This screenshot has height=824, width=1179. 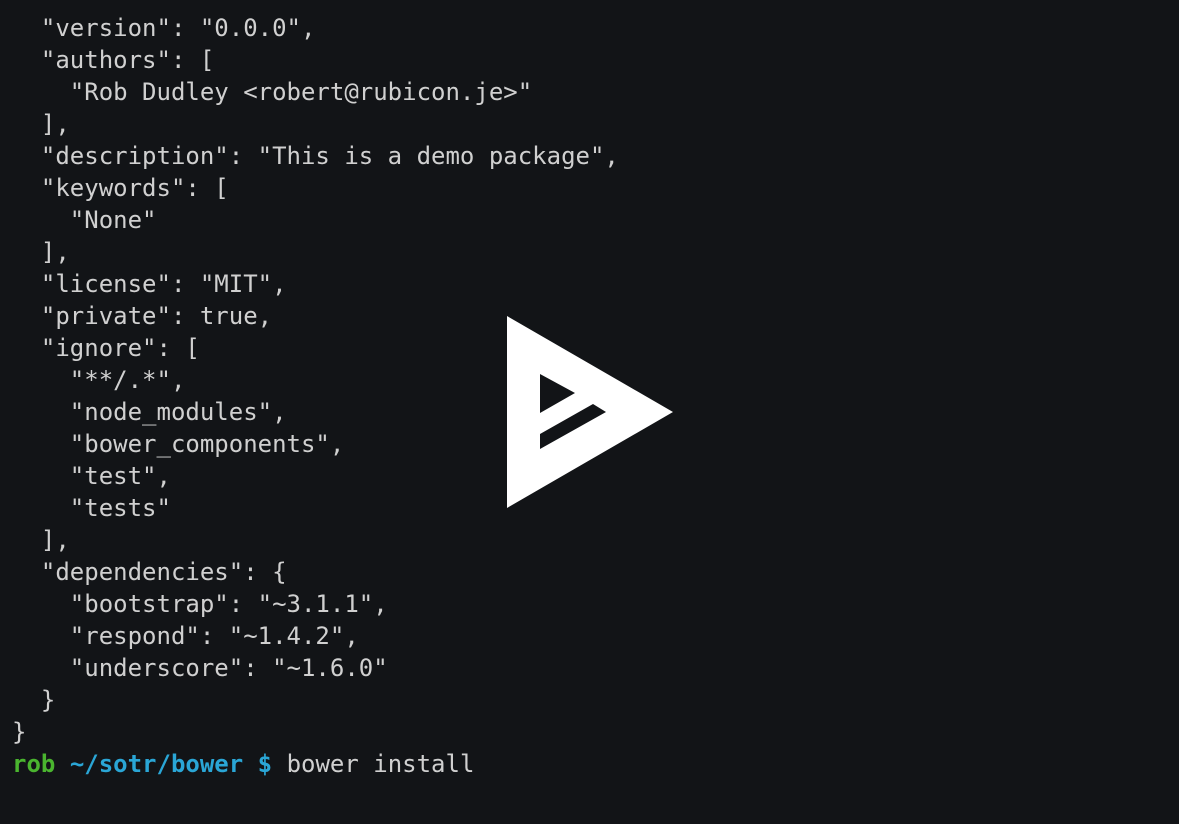 What do you see at coordinates (315, 156) in the screenshot?
I see `terminal-line: "description": "This is a demo package",` at bounding box center [315, 156].